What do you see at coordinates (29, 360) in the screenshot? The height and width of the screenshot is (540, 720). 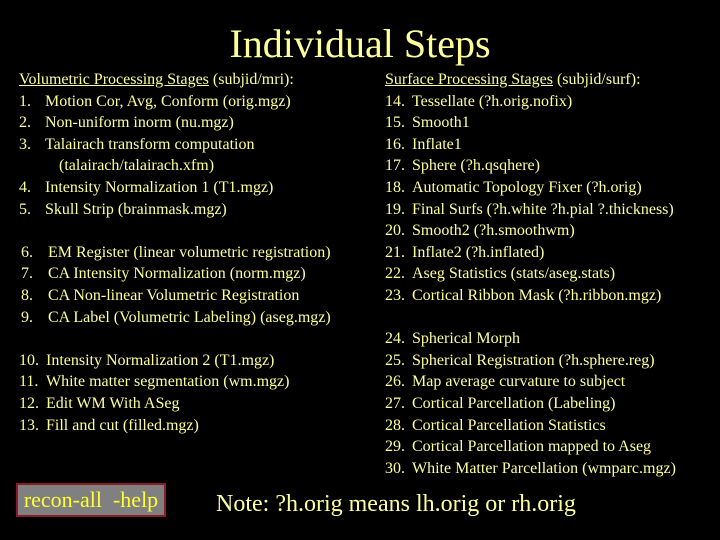 I see `list-item-number: 10.` at bounding box center [29, 360].